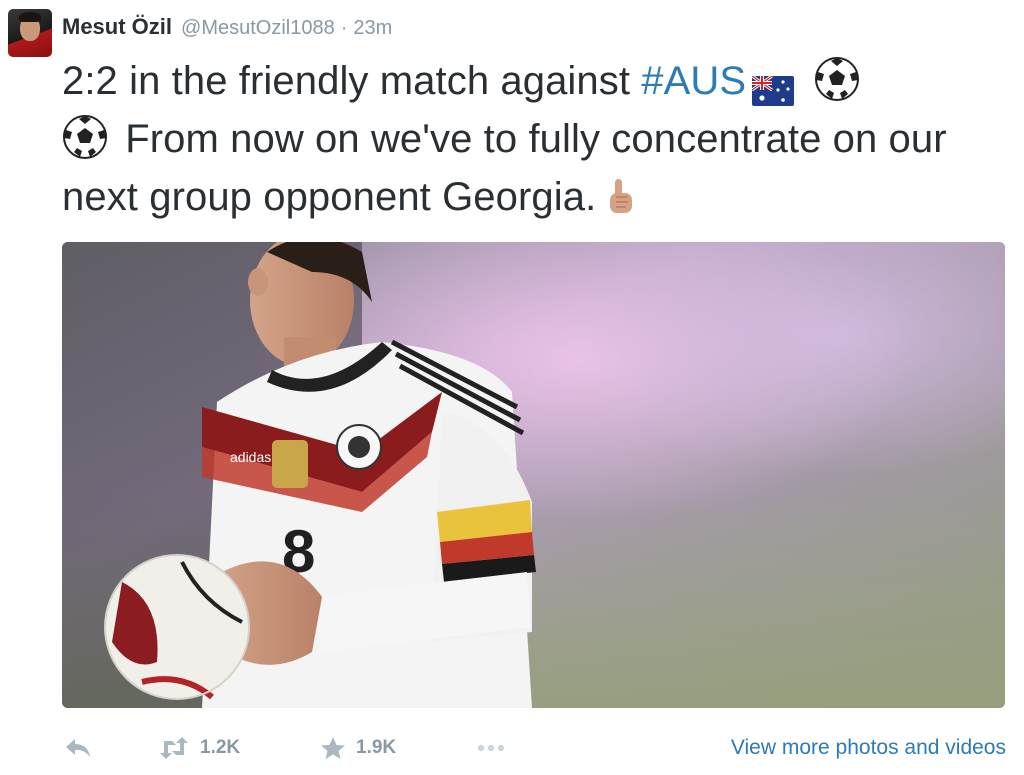  What do you see at coordinates (30, 33) in the screenshot?
I see `avatar` at bounding box center [30, 33].